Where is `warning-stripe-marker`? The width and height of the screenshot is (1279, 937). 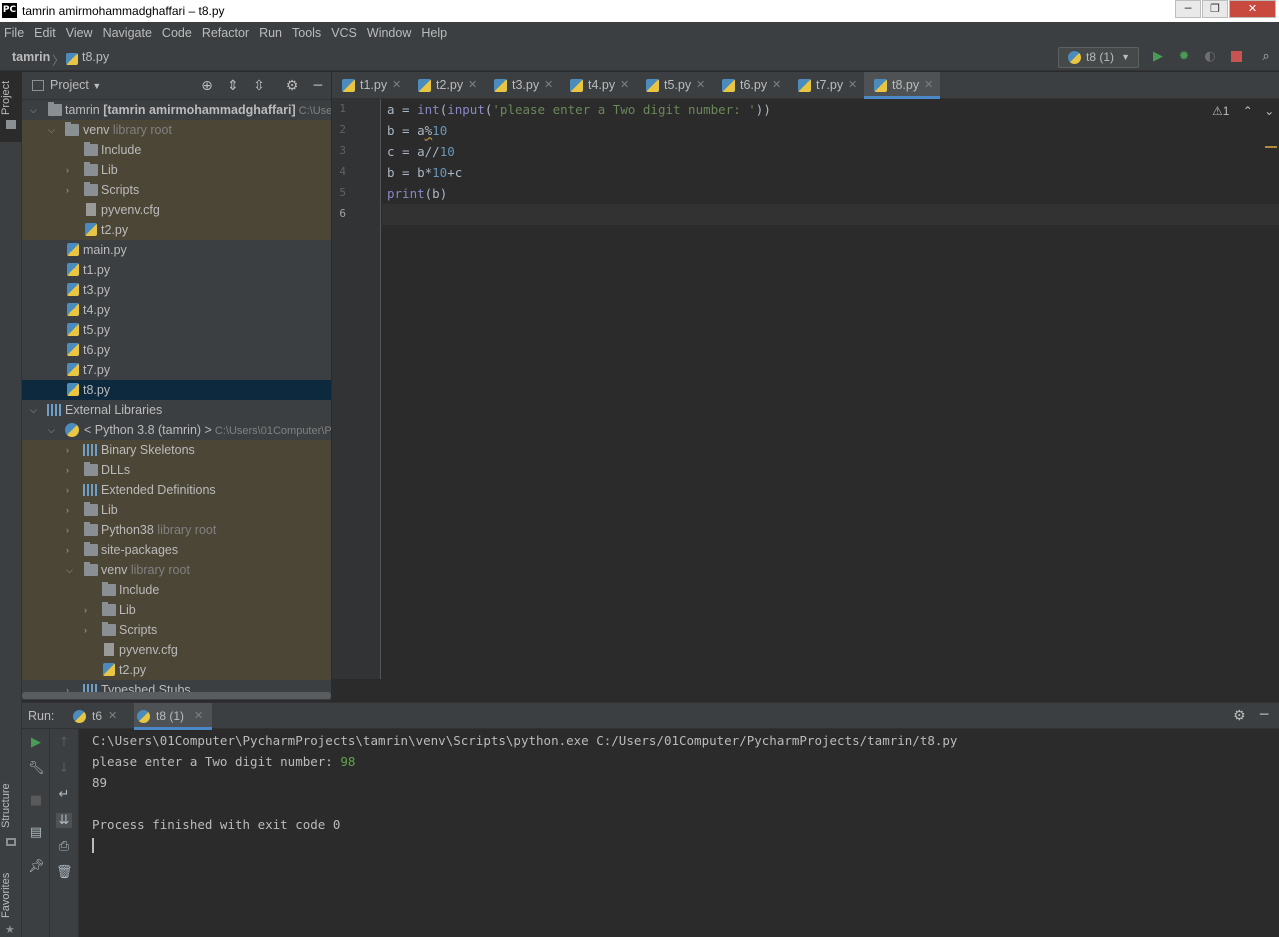 warning-stripe-marker is located at coordinates (1271, 147).